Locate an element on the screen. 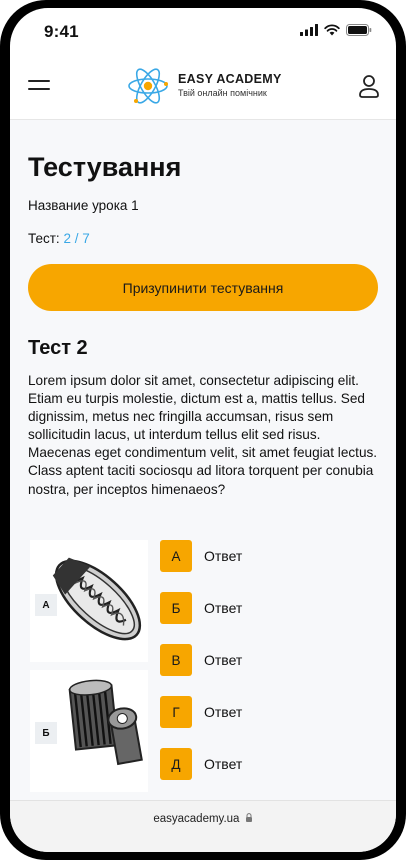  brand-title: EASY ACADEMY is located at coordinates (230, 79).